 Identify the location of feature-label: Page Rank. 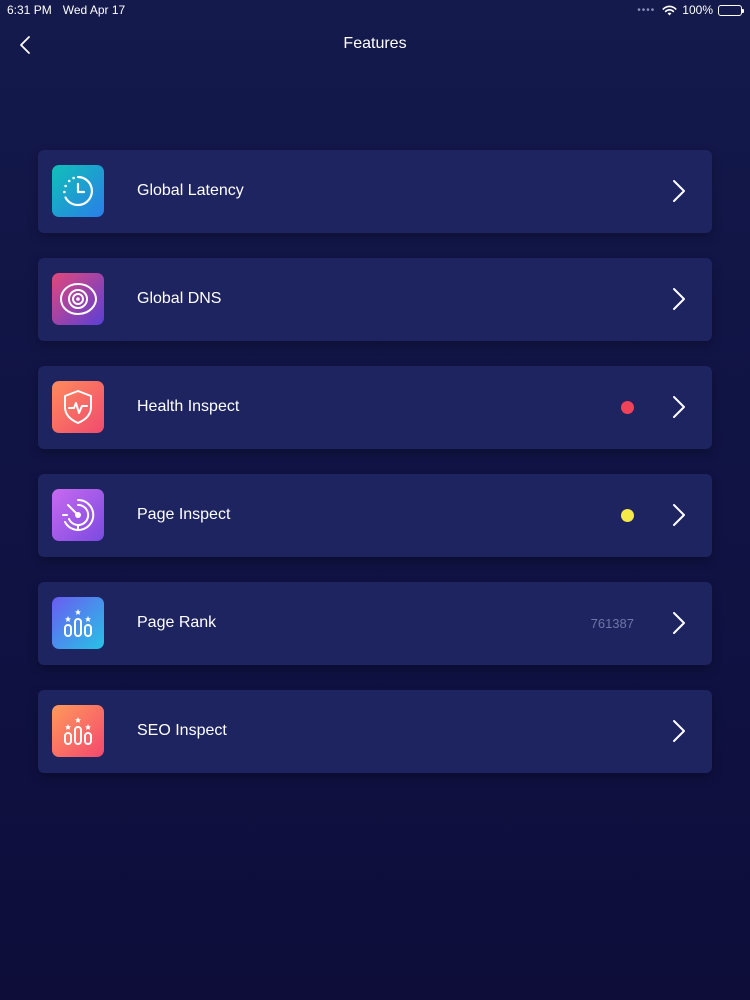
(177, 622).